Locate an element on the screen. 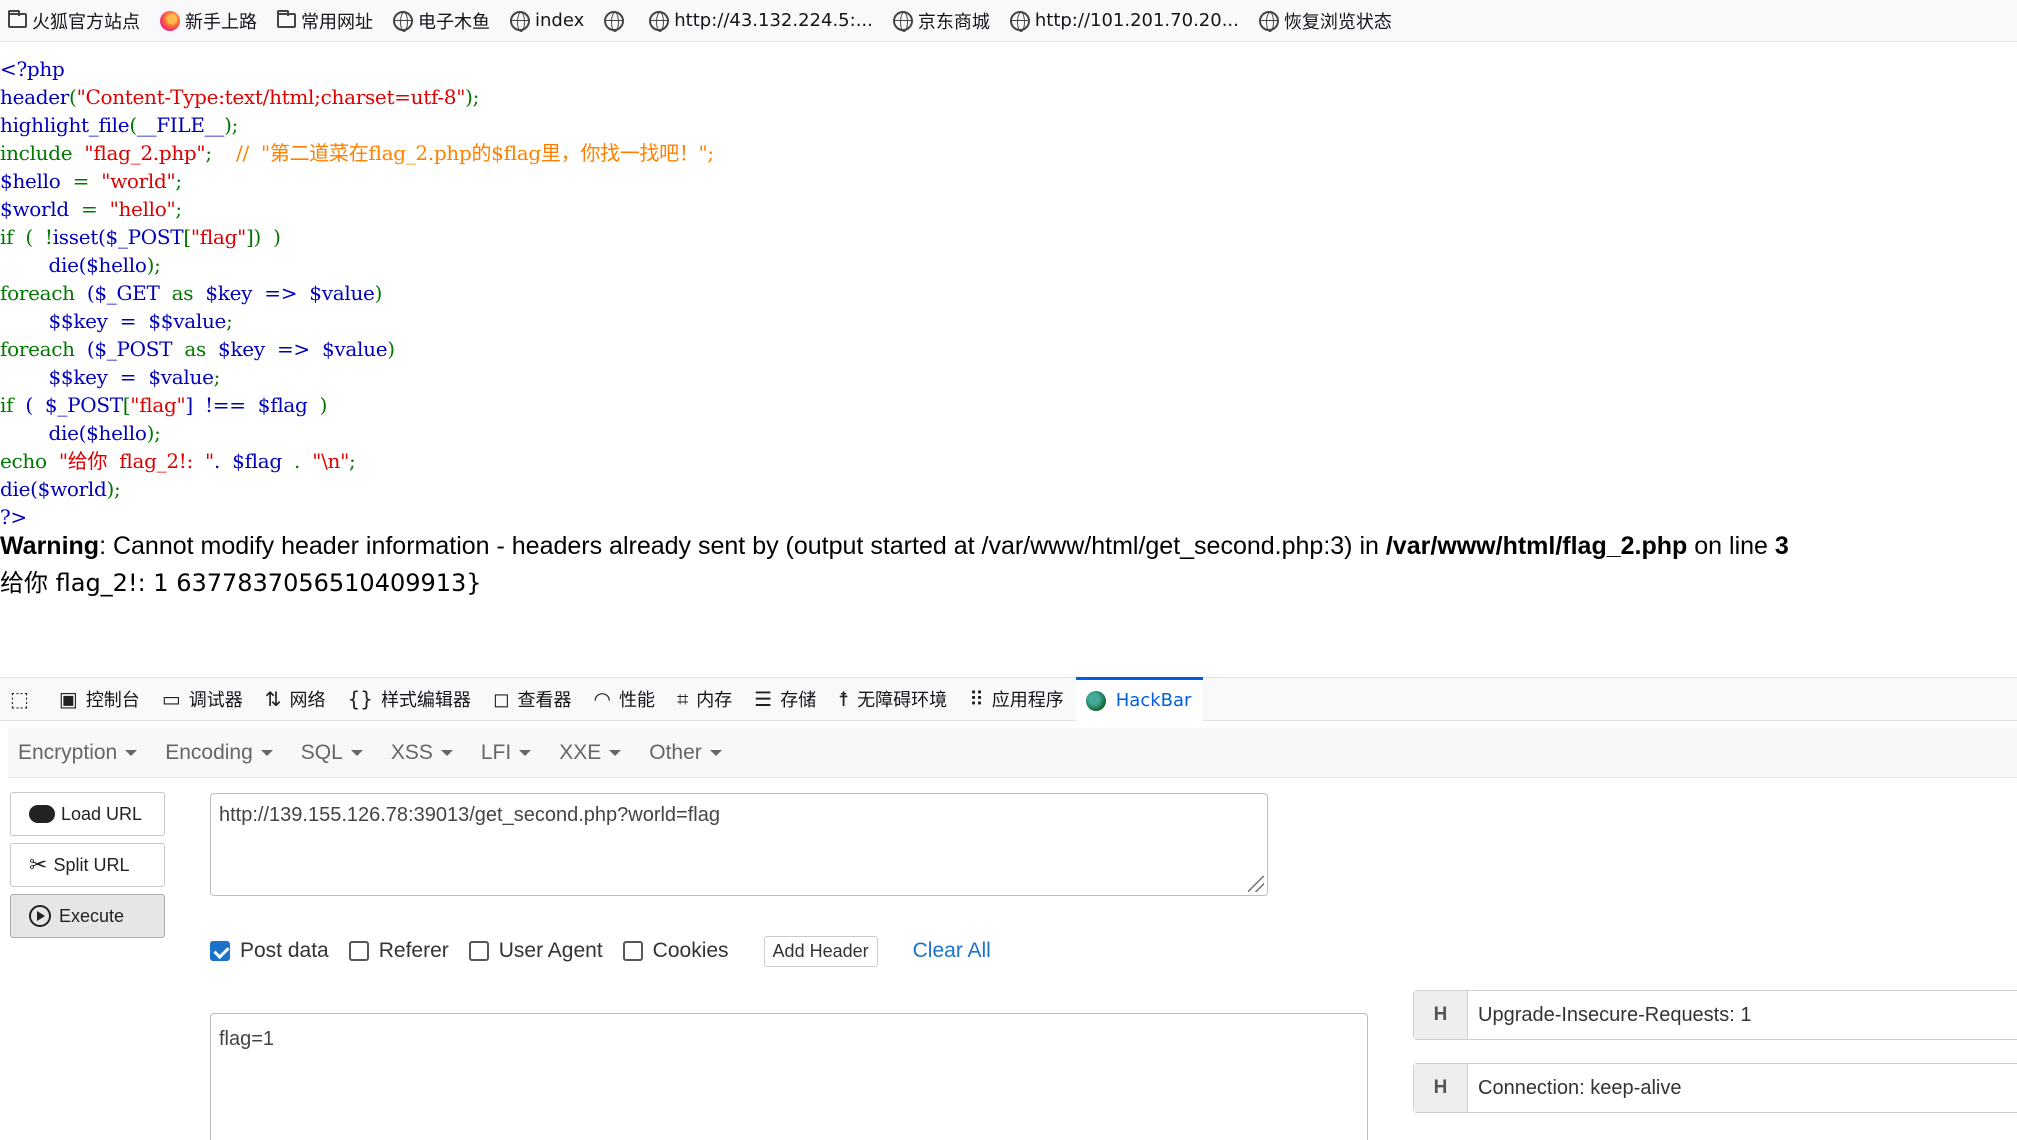 The width and height of the screenshot is (2017, 1140). tab-inspector: ◻ 查看器 is located at coordinates (533, 699).